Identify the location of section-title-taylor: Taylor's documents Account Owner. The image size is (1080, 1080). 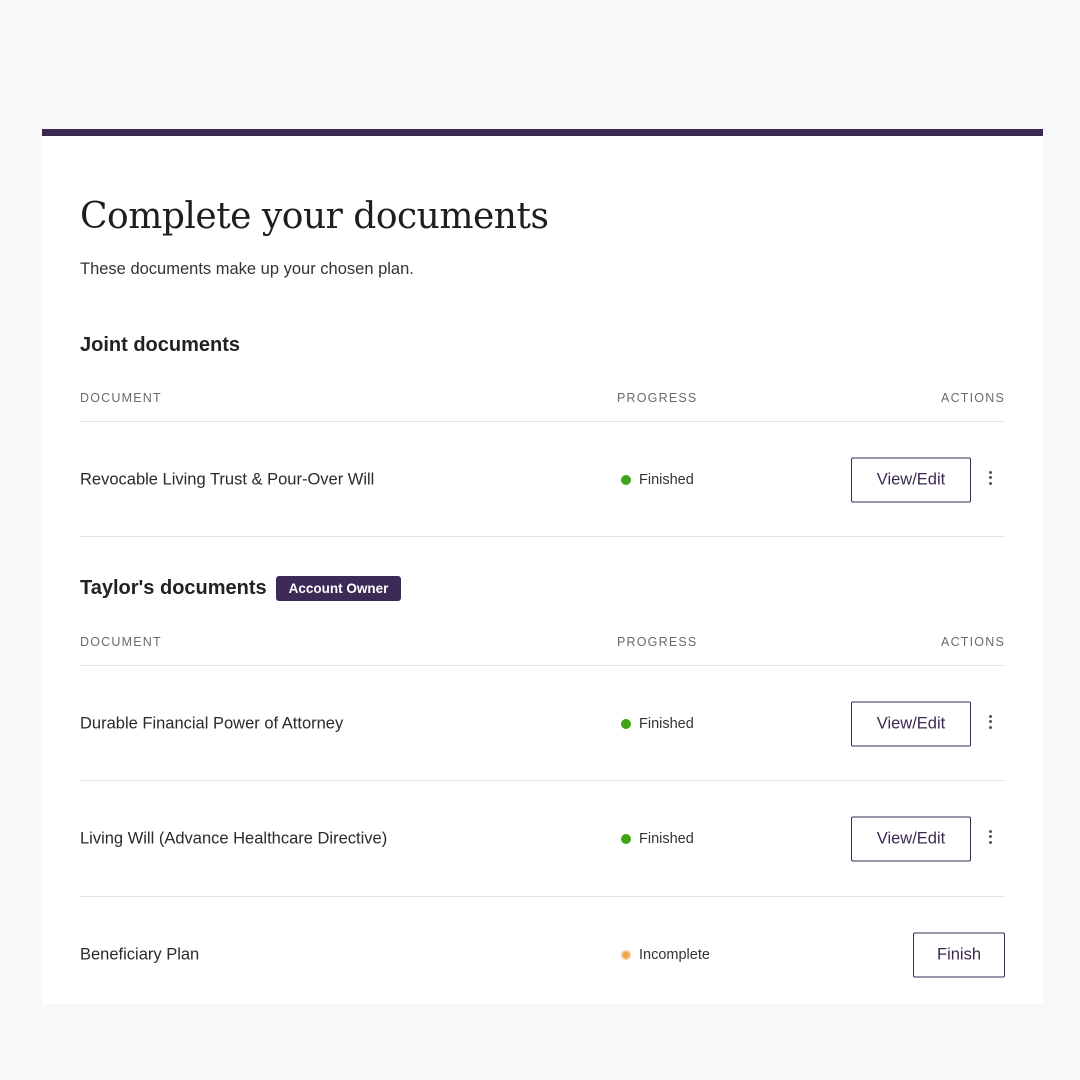
(241, 588).